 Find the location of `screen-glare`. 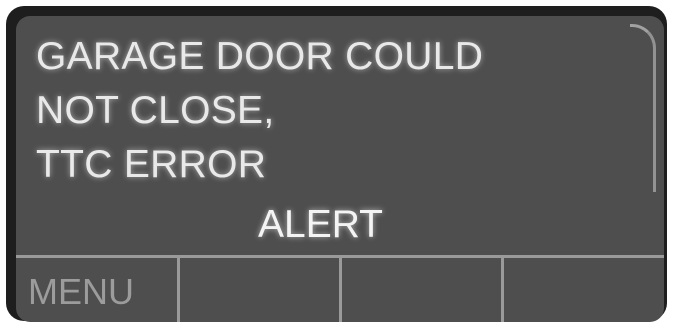

screen-glare is located at coordinates (643, 108).